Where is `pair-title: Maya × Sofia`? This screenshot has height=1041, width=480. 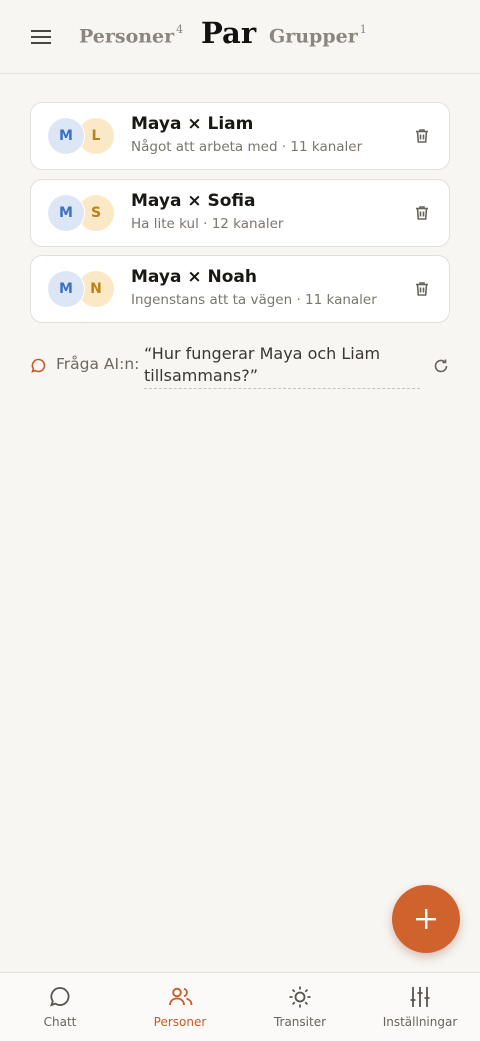
pair-title: Maya × Sofia is located at coordinates (193, 201).